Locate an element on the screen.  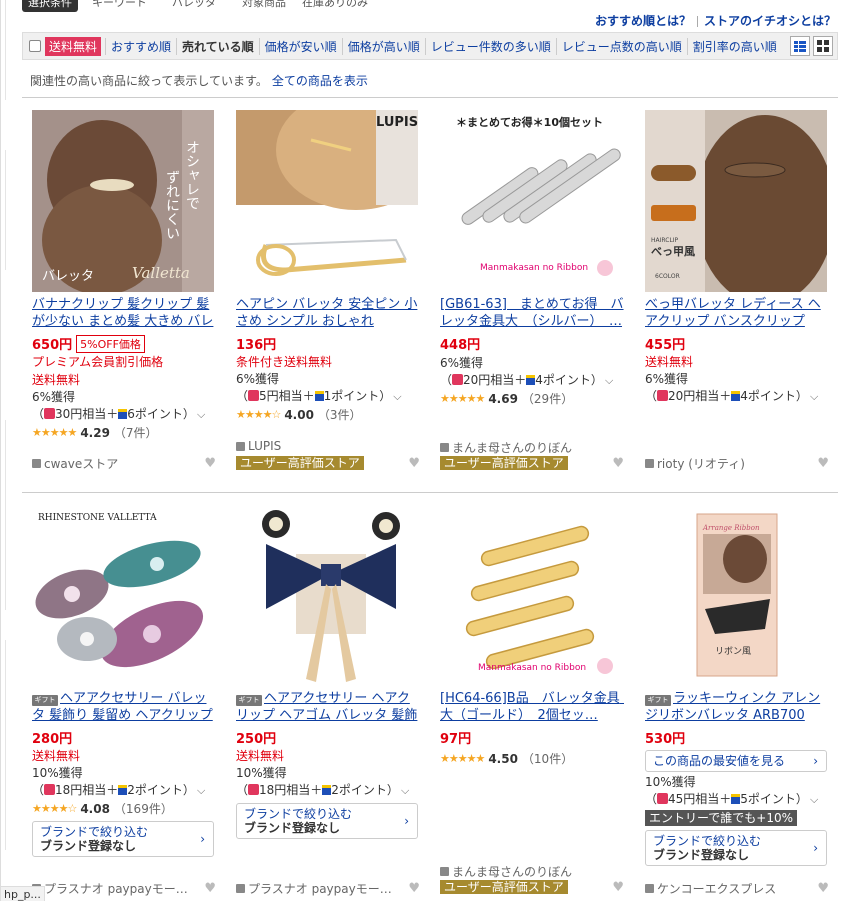
filter-fragment: バレッタ is located at coordinates (194, 5).